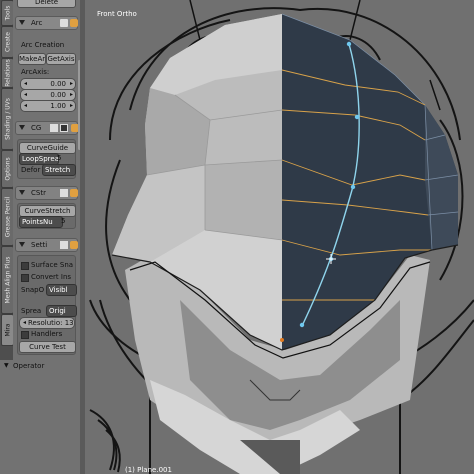  Describe the element at coordinates (33, 290) in the screenshot. I see `snap-label: SnapO` at that location.